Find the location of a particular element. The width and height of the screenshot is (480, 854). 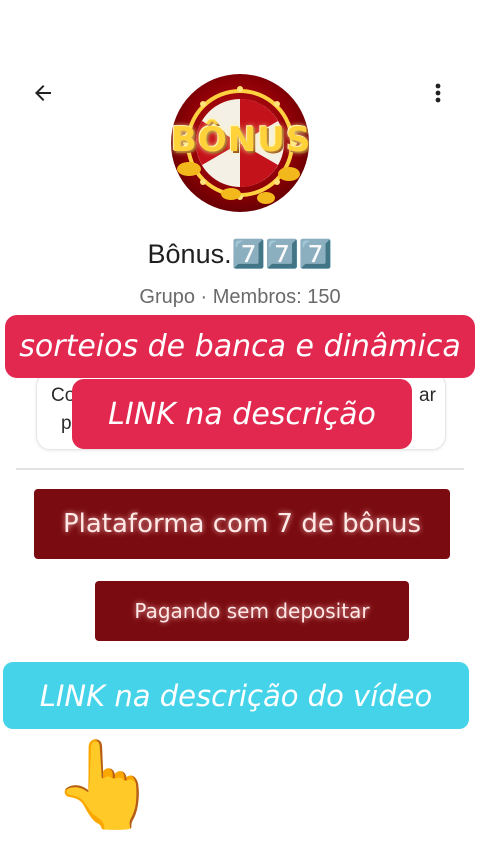

overlay-banner-platform: Plataforma com 7 de bônus is located at coordinates (242, 524).